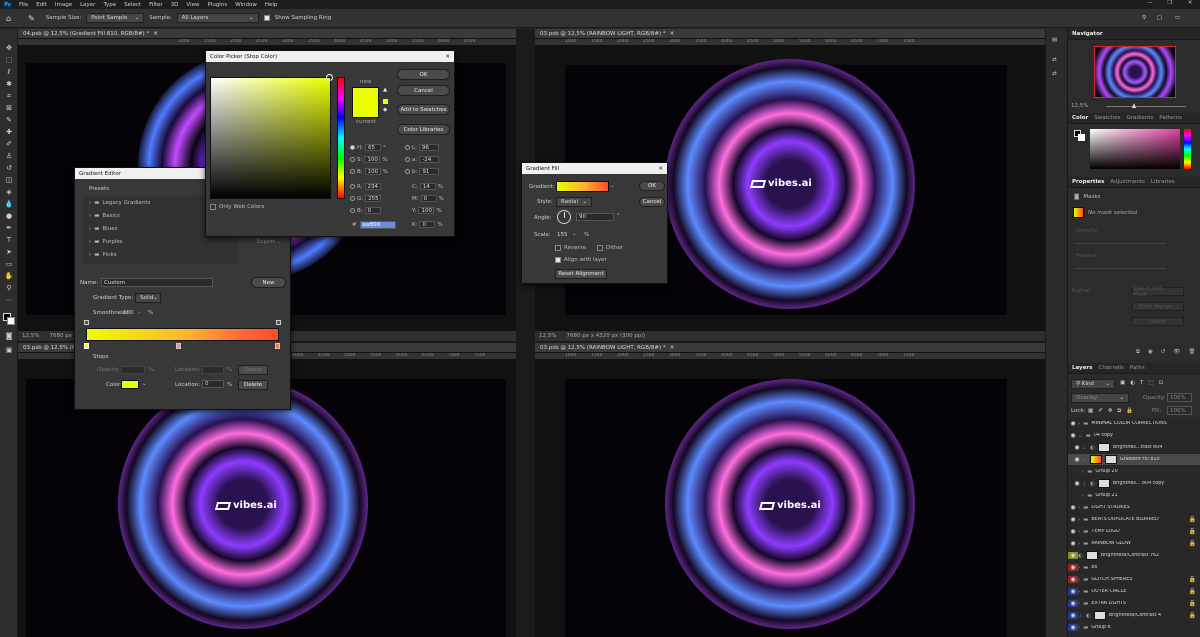 This screenshot has width=1200, height=637. I want to click on location-input, so click(213, 370).